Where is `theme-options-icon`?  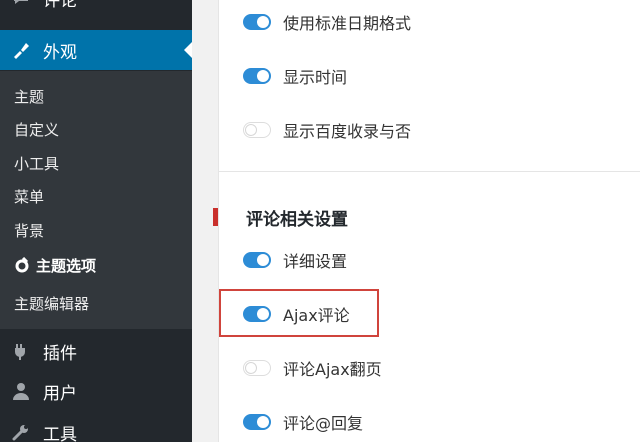 theme-options-icon is located at coordinates (22, 265).